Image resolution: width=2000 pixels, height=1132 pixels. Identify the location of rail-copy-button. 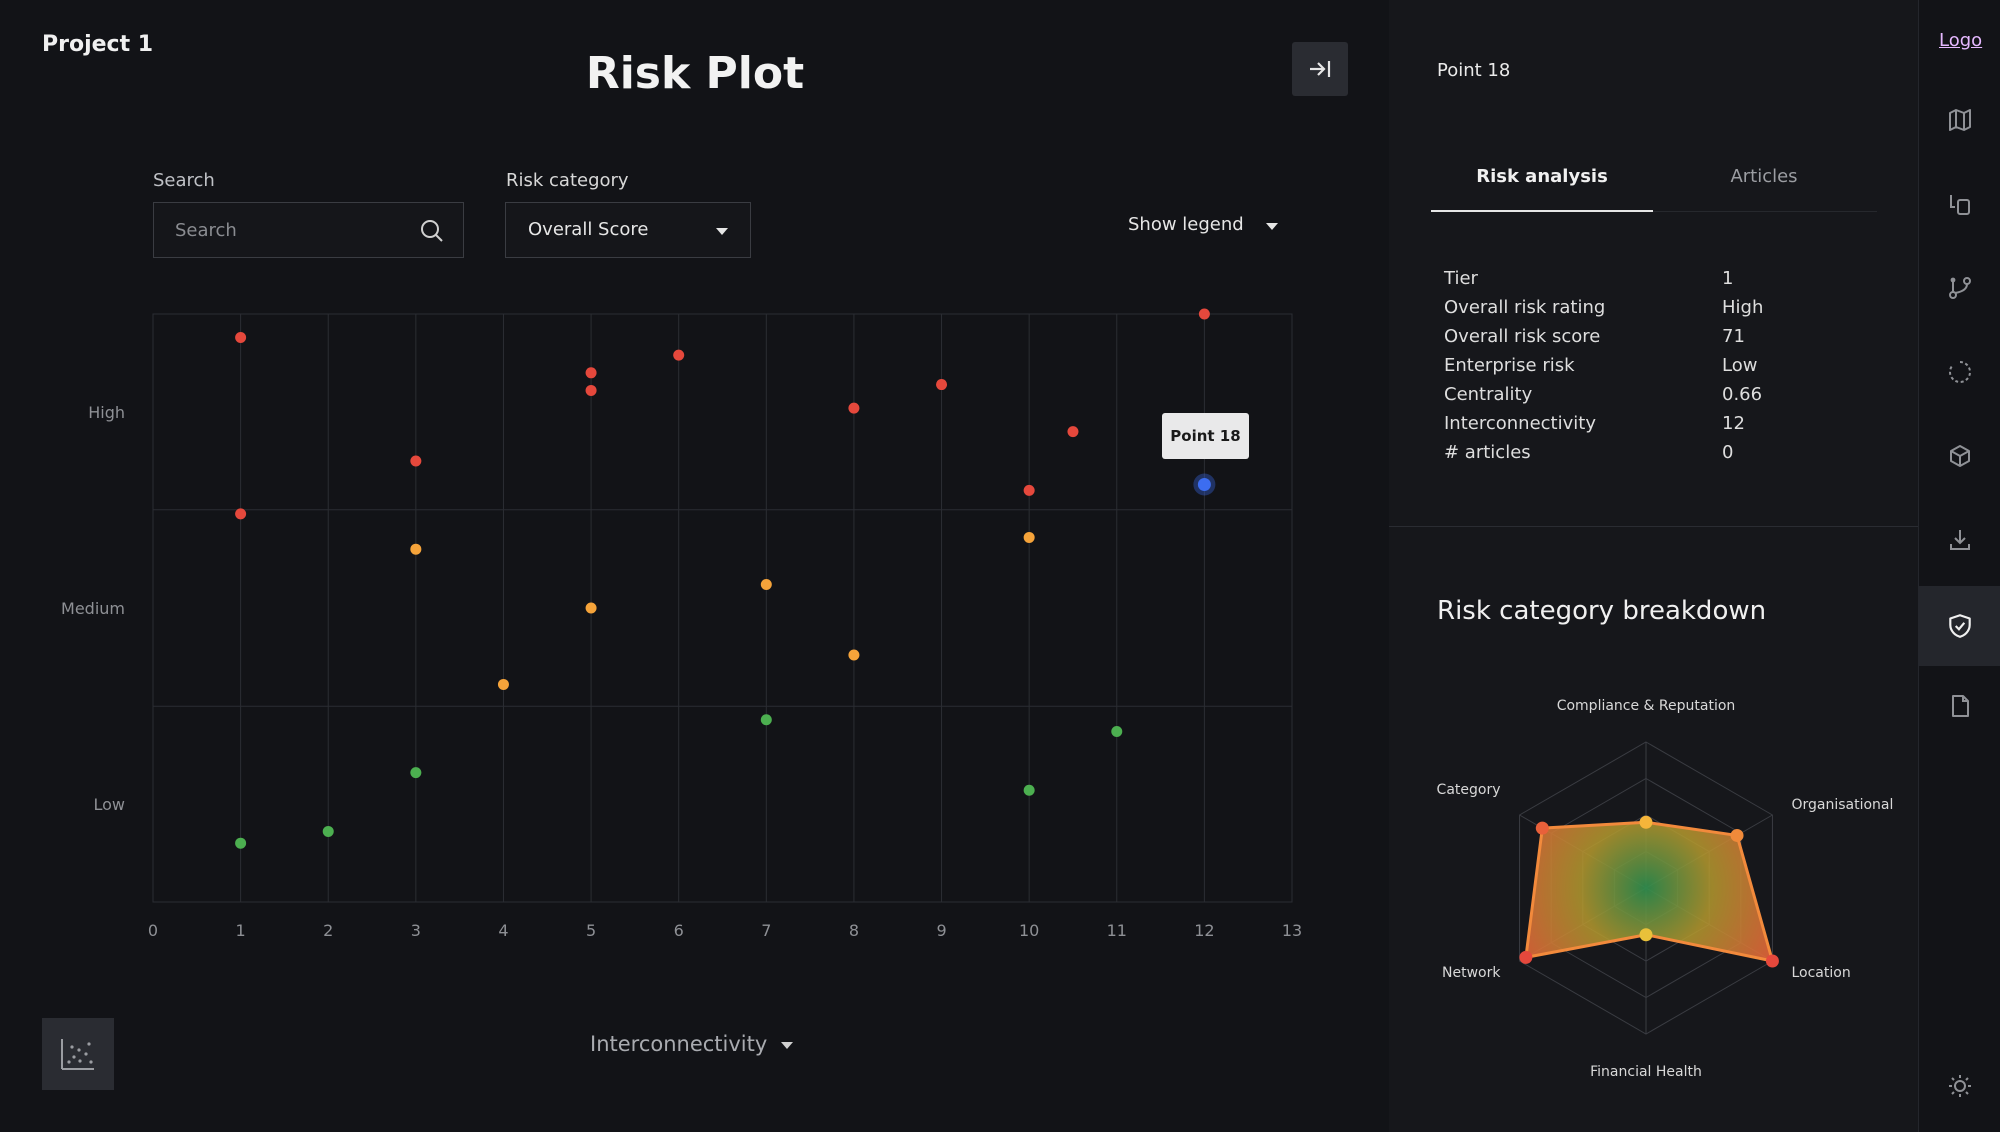
(1959, 204).